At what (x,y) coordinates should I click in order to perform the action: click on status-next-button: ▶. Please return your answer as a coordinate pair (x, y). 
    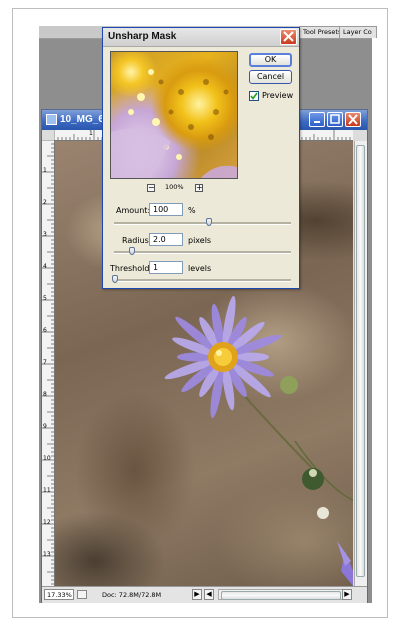
    Looking at the image, I should click on (197, 594).